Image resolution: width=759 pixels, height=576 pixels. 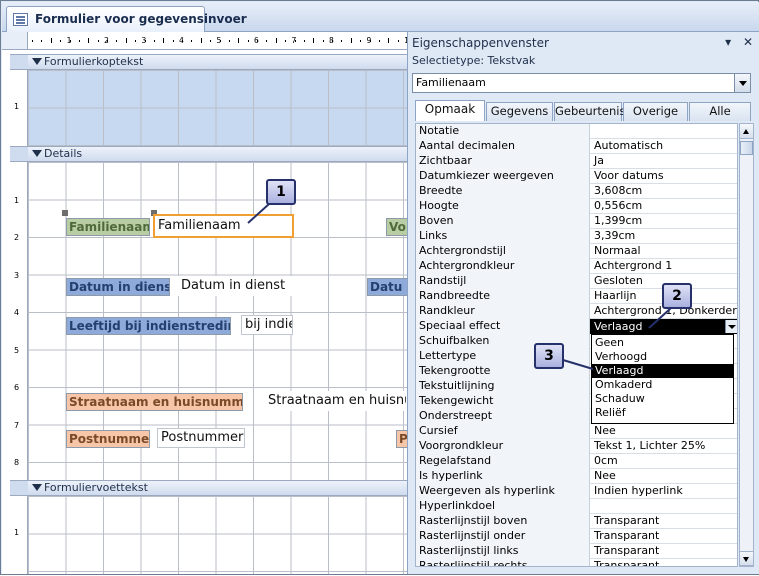 What do you see at coordinates (576, 161) in the screenshot?
I see `property-row: Zichtbaar Ja` at bounding box center [576, 161].